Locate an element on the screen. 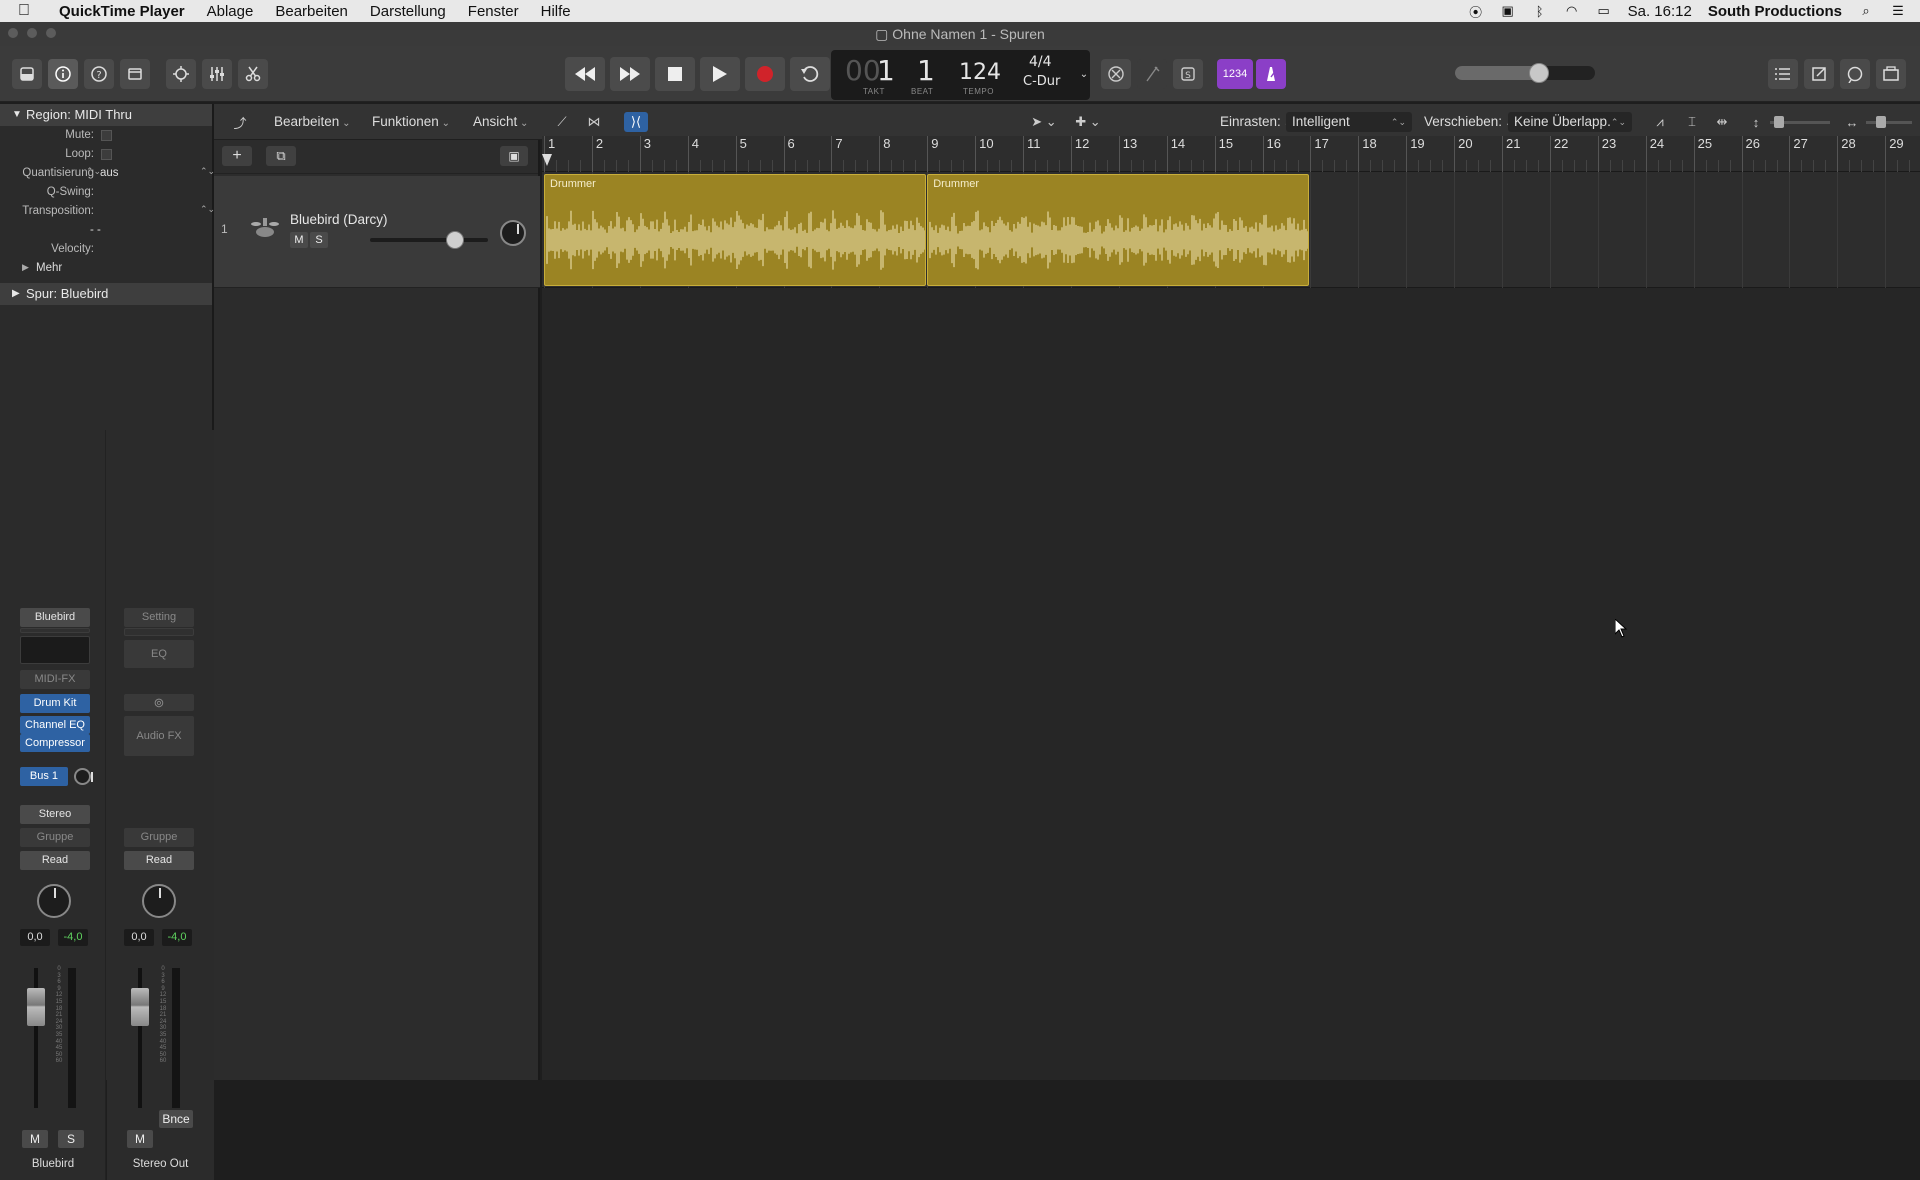 The height and width of the screenshot is (1180, 1920). global-tracks-button: ▣ is located at coordinates (514, 156).